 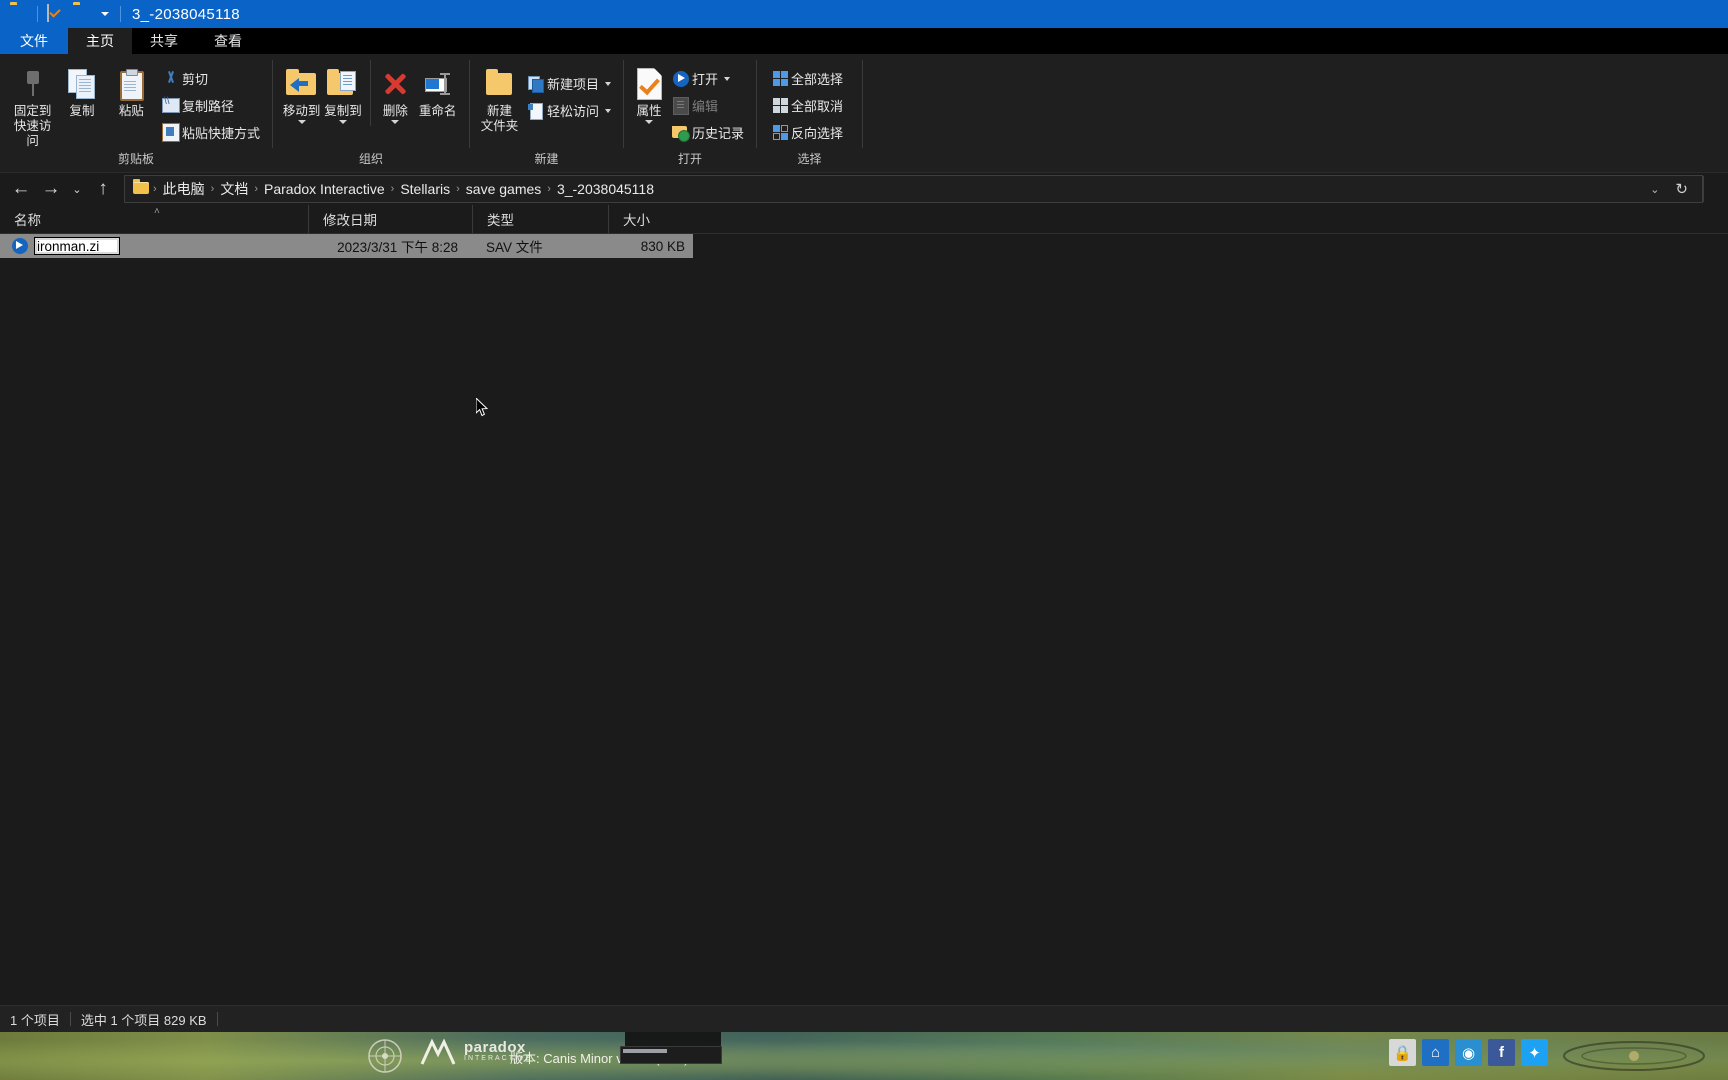 I want to click on group-label-clipboard: 剪贴板, so click(x=135, y=159).